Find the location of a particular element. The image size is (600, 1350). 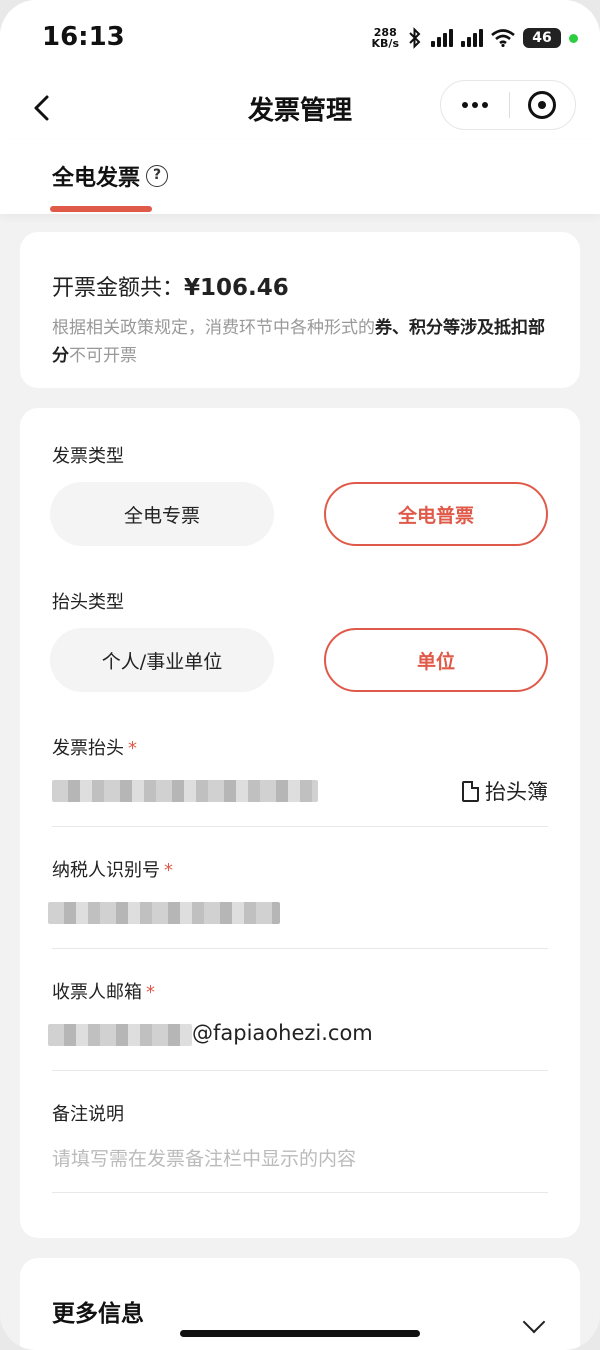

amount-note: 根据相关政策规定，消费环节中各种形式的券、积分等涉及抵扣部分不可开票 is located at coordinates (302, 342).